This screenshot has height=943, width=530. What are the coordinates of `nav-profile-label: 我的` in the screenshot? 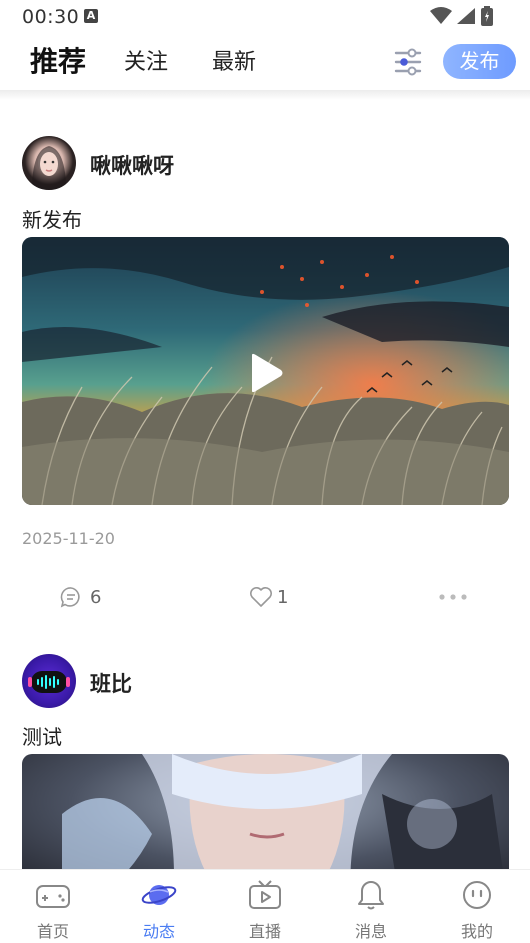 It's located at (476, 931).